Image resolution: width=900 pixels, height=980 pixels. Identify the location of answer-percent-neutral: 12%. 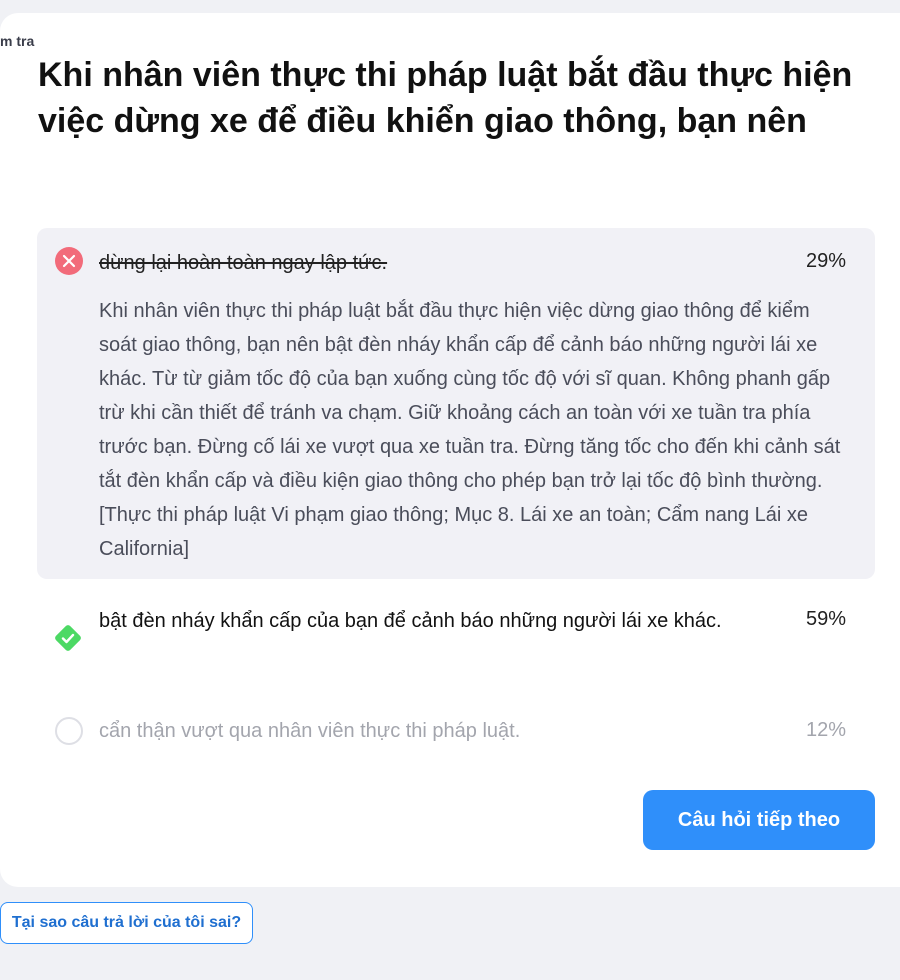
(825, 730).